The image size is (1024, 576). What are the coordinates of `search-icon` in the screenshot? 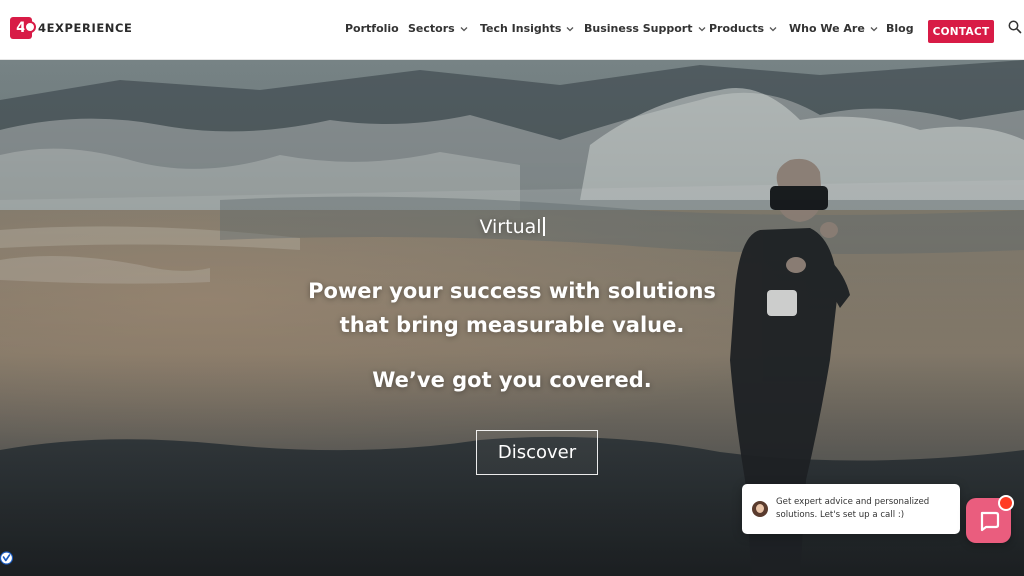 It's located at (1015, 27).